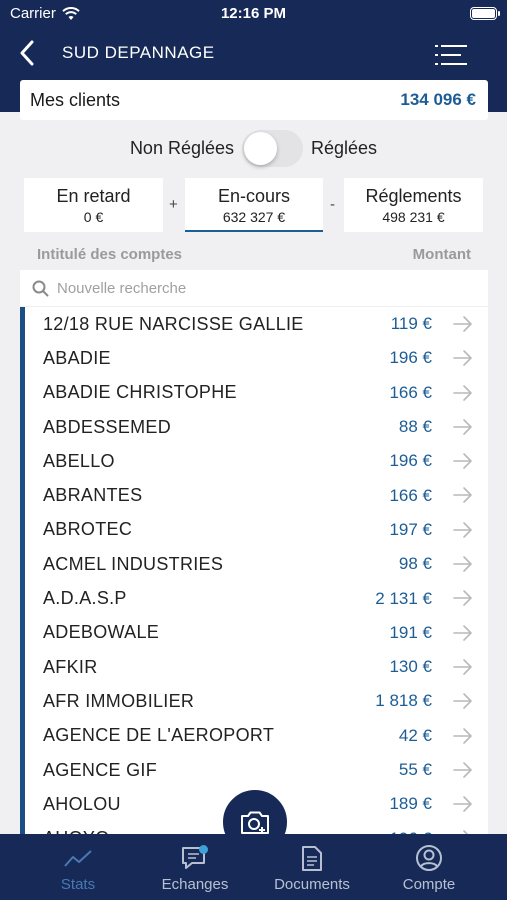 The height and width of the screenshot is (900, 507). What do you see at coordinates (254, 196) in the screenshot?
I see `total-current-label: En-cours` at bounding box center [254, 196].